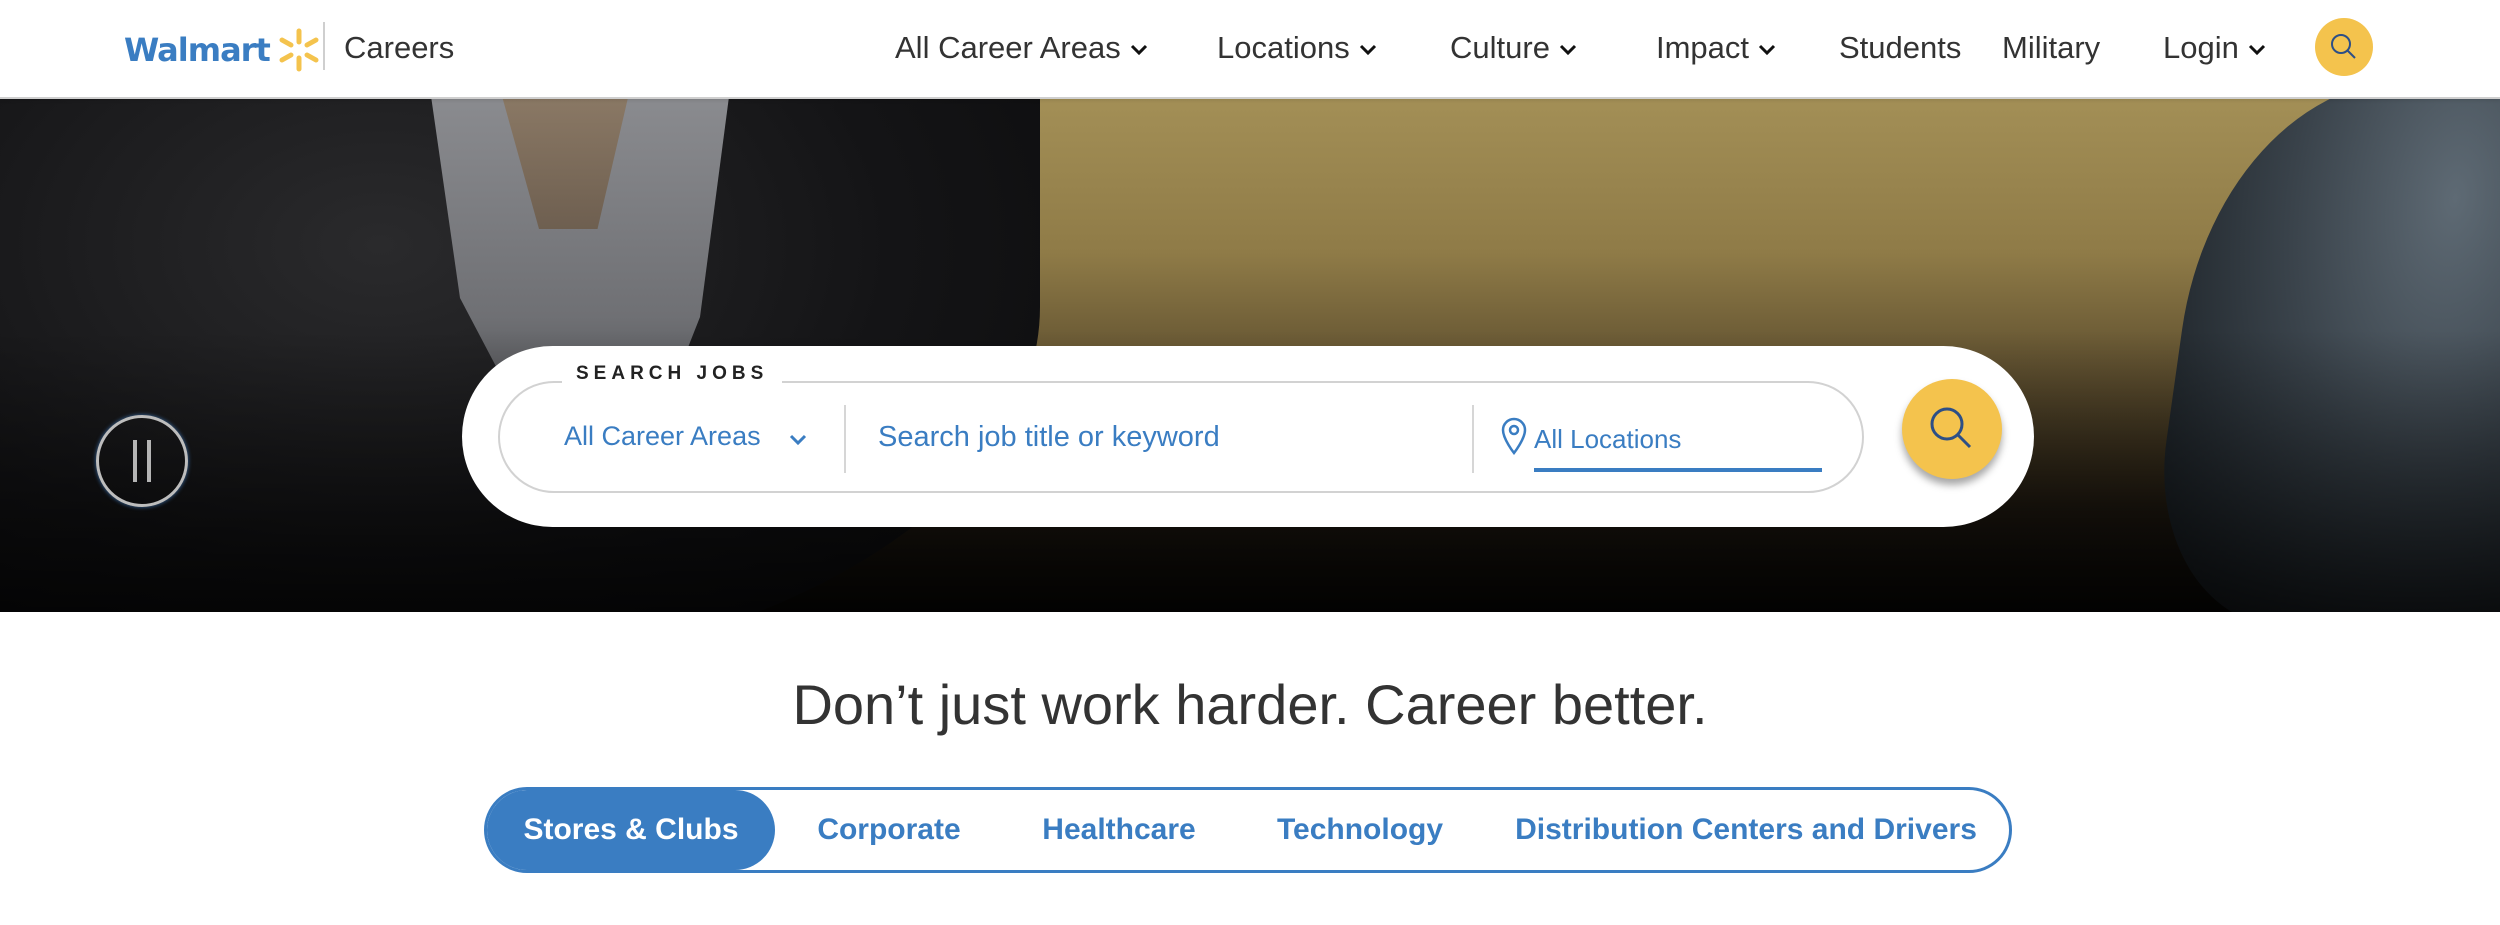  Describe the element at coordinates (672, 374) in the screenshot. I see `search-jobs-legend: SEARCH JOBS` at that location.